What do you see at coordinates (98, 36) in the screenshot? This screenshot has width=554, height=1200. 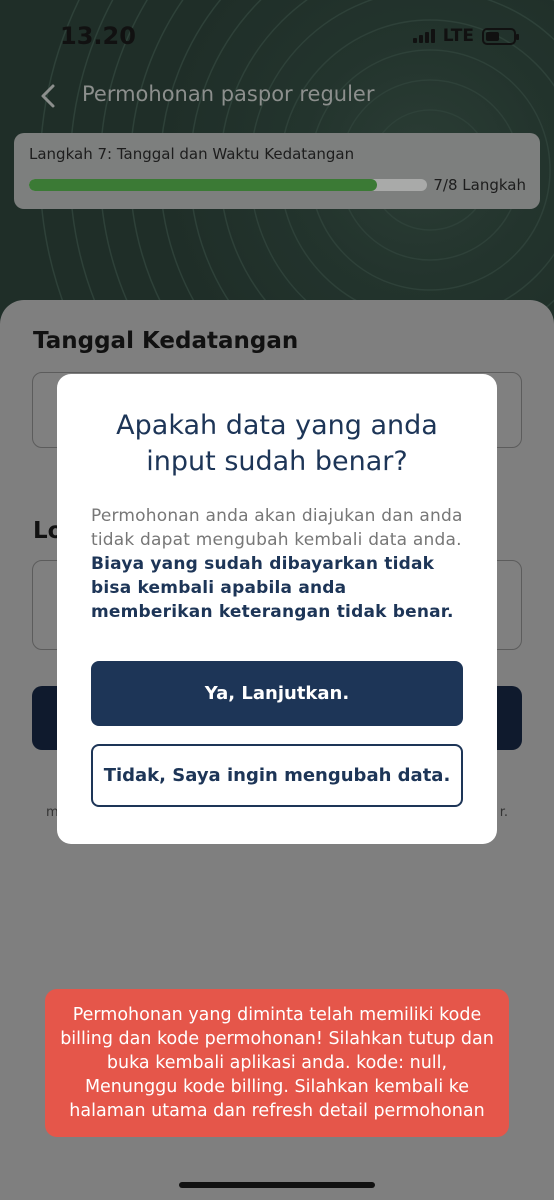 I see `status-time: 13.20` at bounding box center [98, 36].